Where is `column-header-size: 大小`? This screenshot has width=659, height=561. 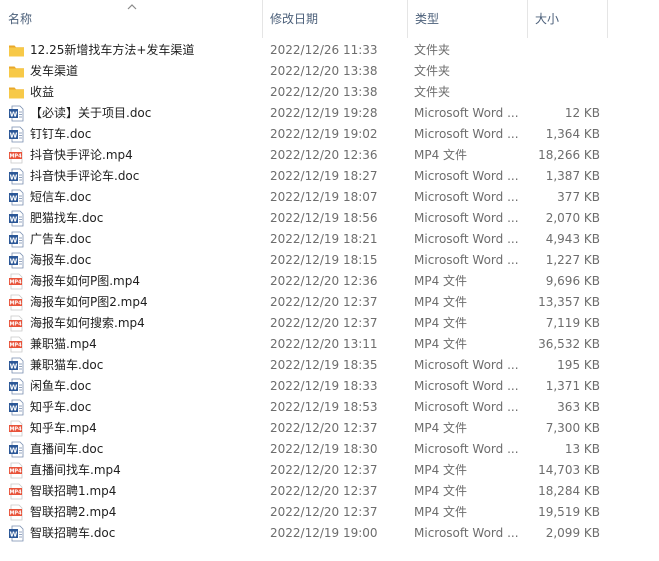
column-header-size: 大小 is located at coordinates (567, 19).